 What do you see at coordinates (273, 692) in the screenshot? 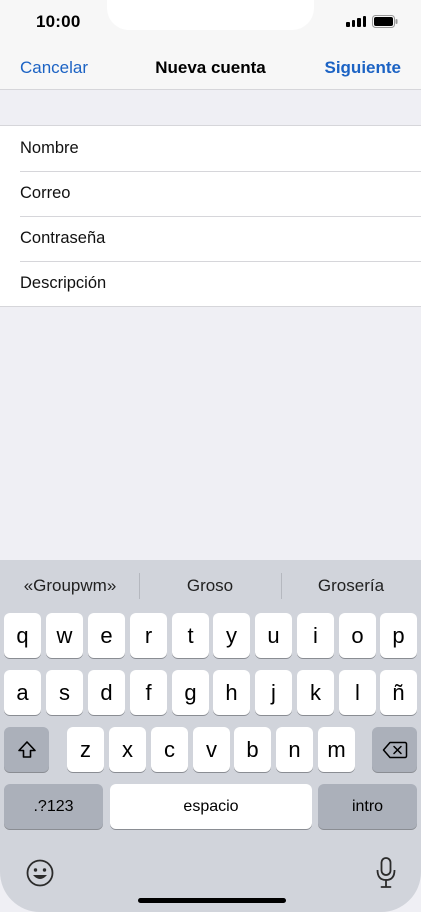
I see `key-letter: j` at bounding box center [273, 692].